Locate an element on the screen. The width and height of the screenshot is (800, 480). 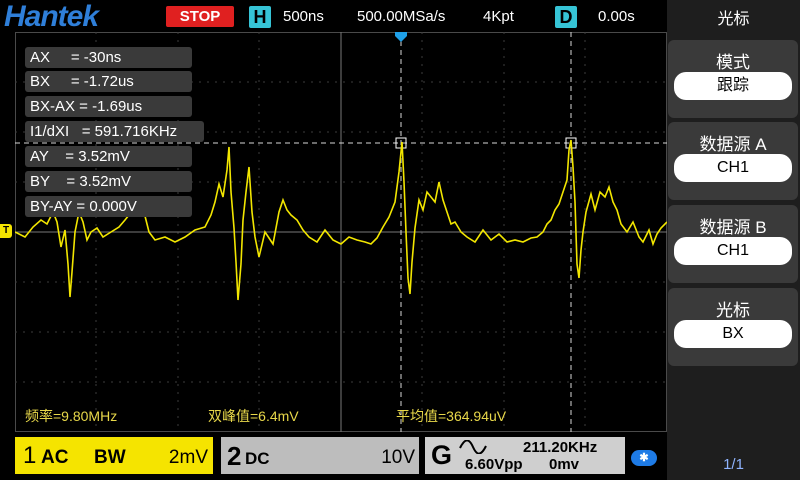
timebase-value: 500ns is located at coordinates (303, 16).